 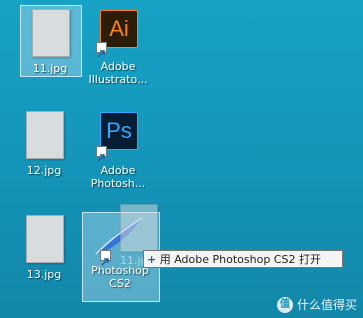 What do you see at coordinates (119, 131) in the screenshot?
I see `photoshop-app-icon: Ps` at bounding box center [119, 131].